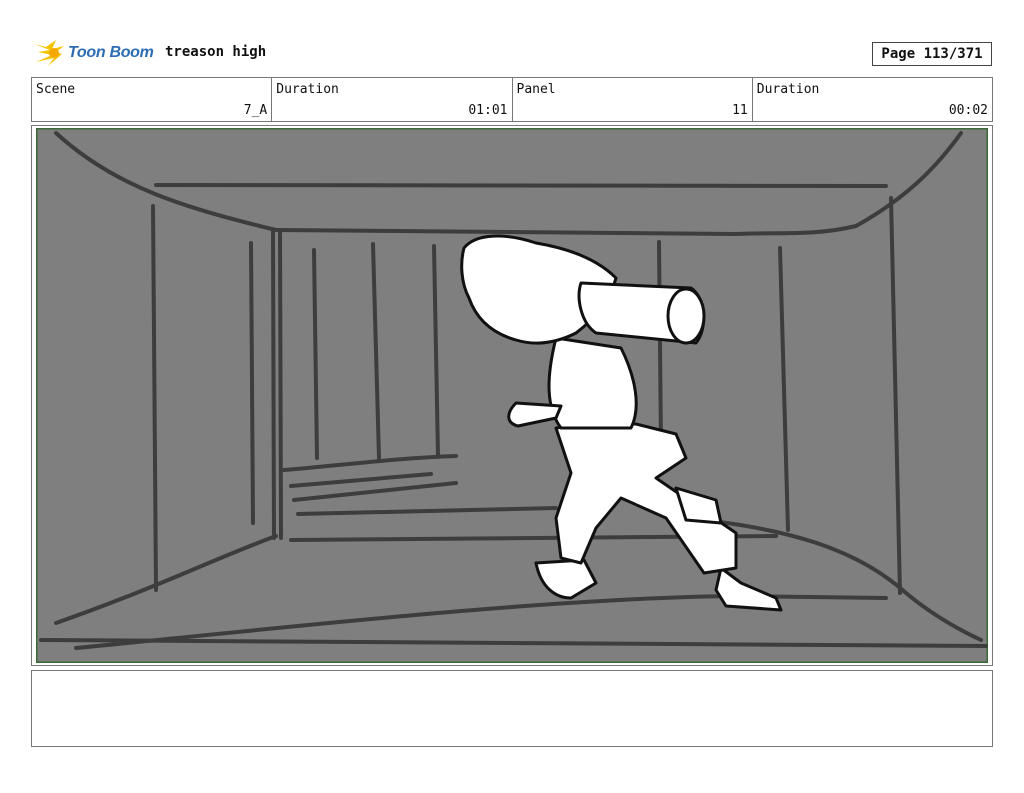 This screenshot has height=793, width=1024. Describe the element at coordinates (968, 110) in the screenshot. I see `panel-duration-value: 00:02` at that location.